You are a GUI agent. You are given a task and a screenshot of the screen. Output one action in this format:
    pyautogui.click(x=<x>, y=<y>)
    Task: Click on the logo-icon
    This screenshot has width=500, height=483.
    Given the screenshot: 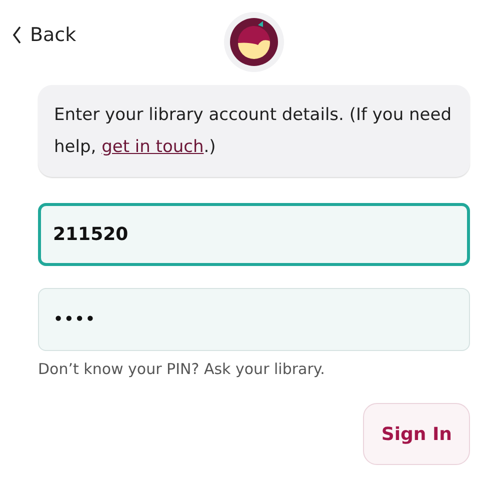 What is the action you would take?
    pyautogui.click(x=254, y=42)
    